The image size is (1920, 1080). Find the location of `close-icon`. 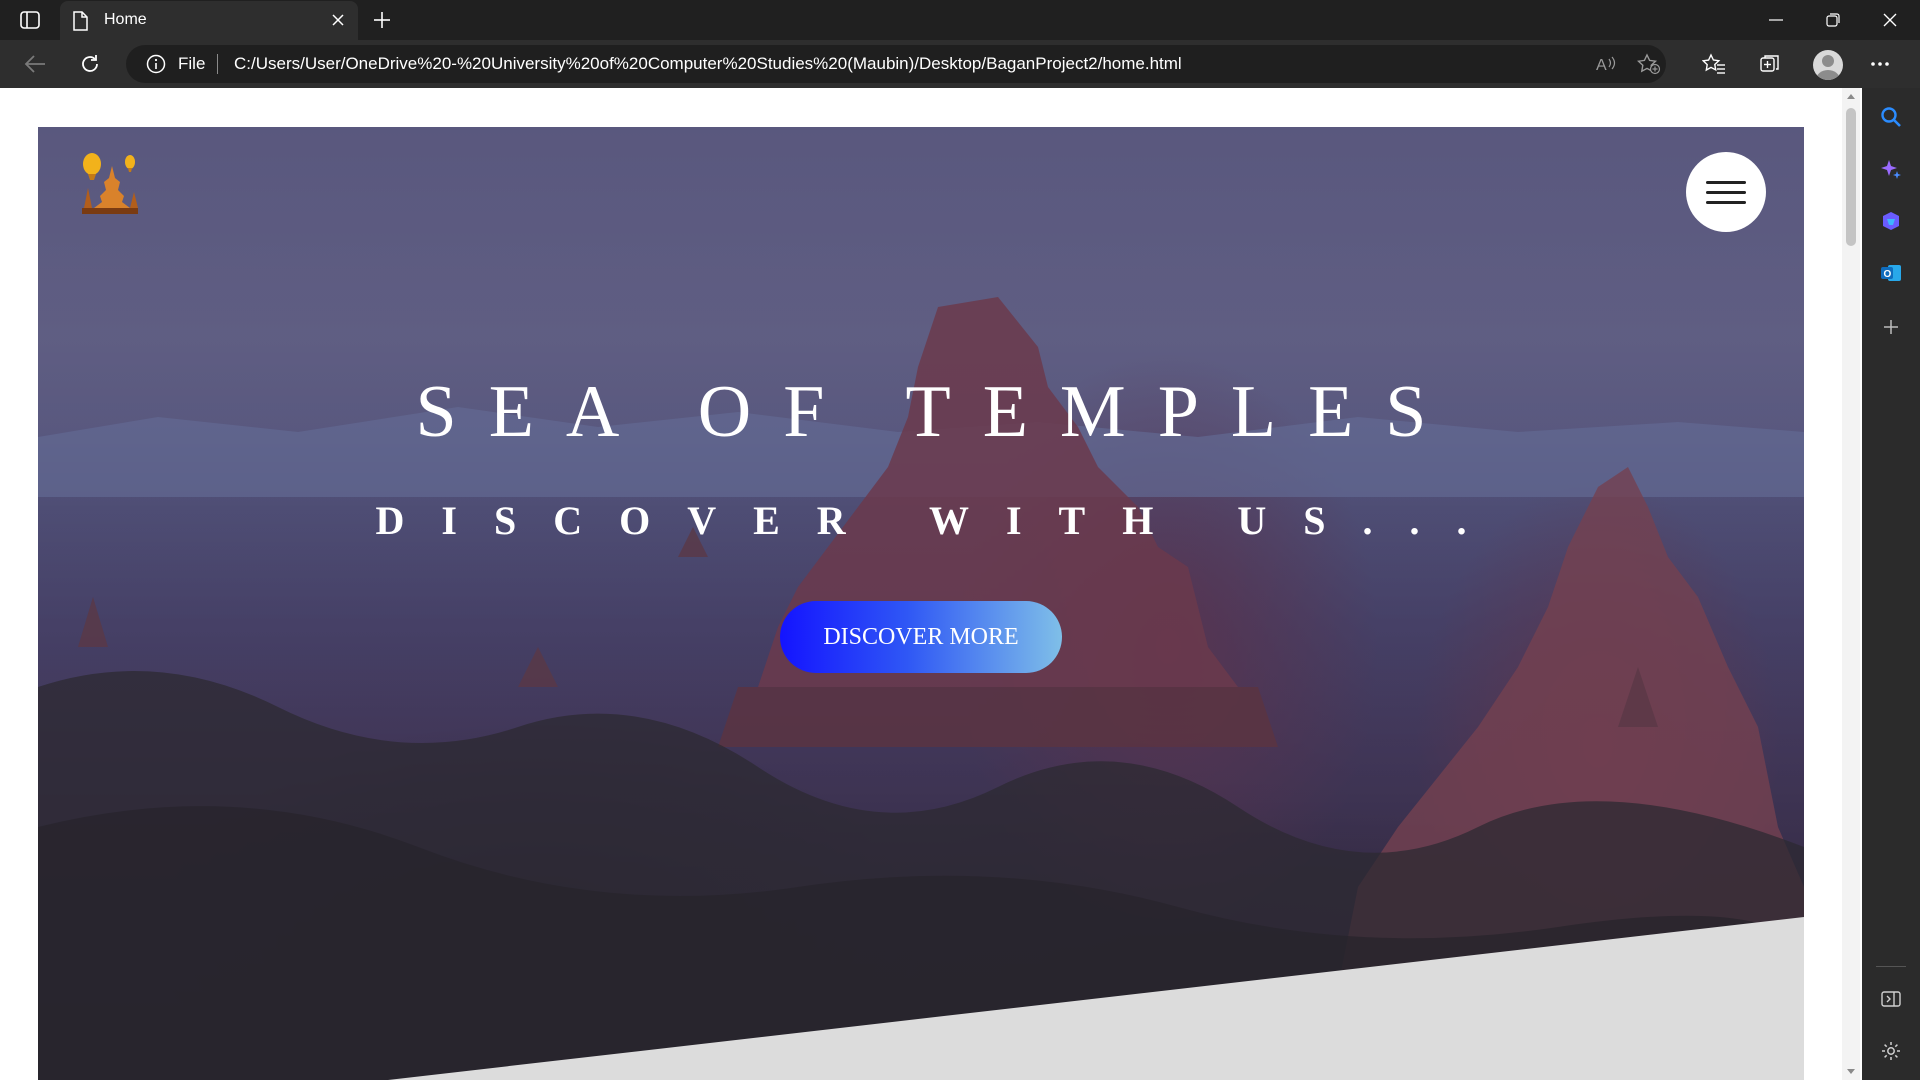

close-icon is located at coordinates (338, 20).